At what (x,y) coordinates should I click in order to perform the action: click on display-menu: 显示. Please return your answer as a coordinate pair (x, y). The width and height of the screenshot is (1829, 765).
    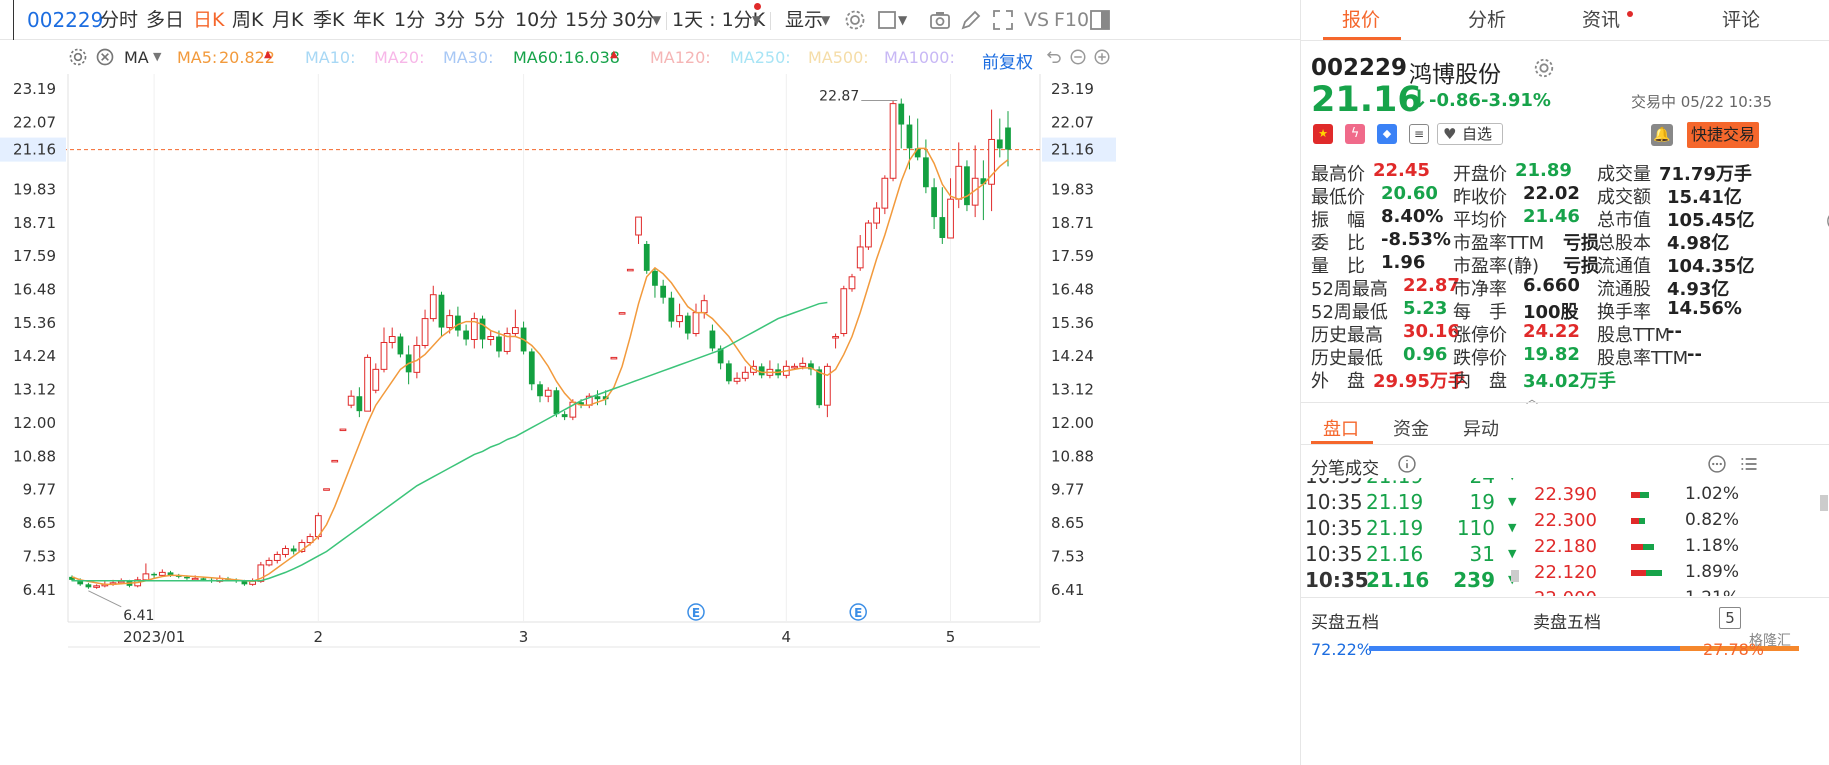
    Looking at the image, I should click on (804, 20).